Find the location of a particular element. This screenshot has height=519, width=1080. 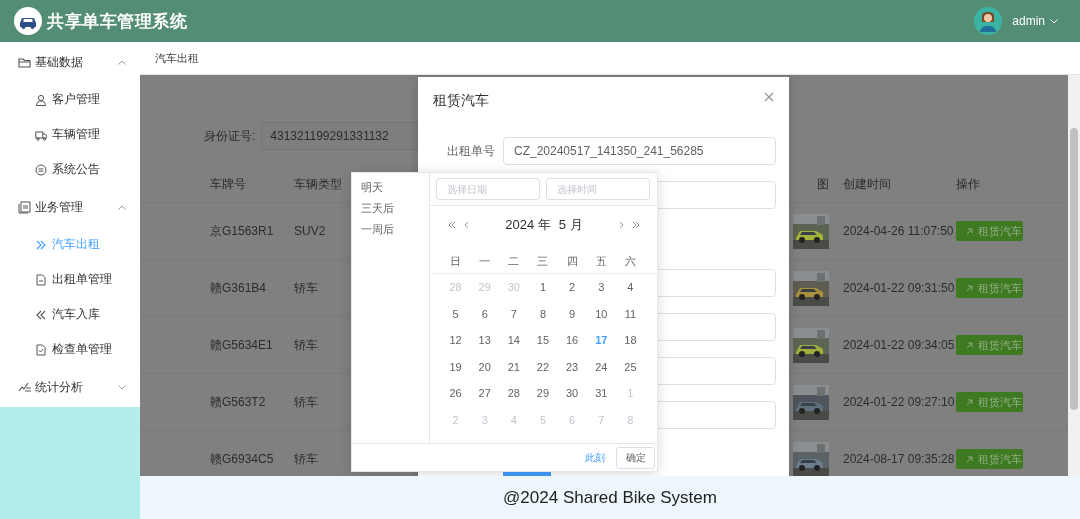

weekday-label: 五 is located at coordinates (601, 261).